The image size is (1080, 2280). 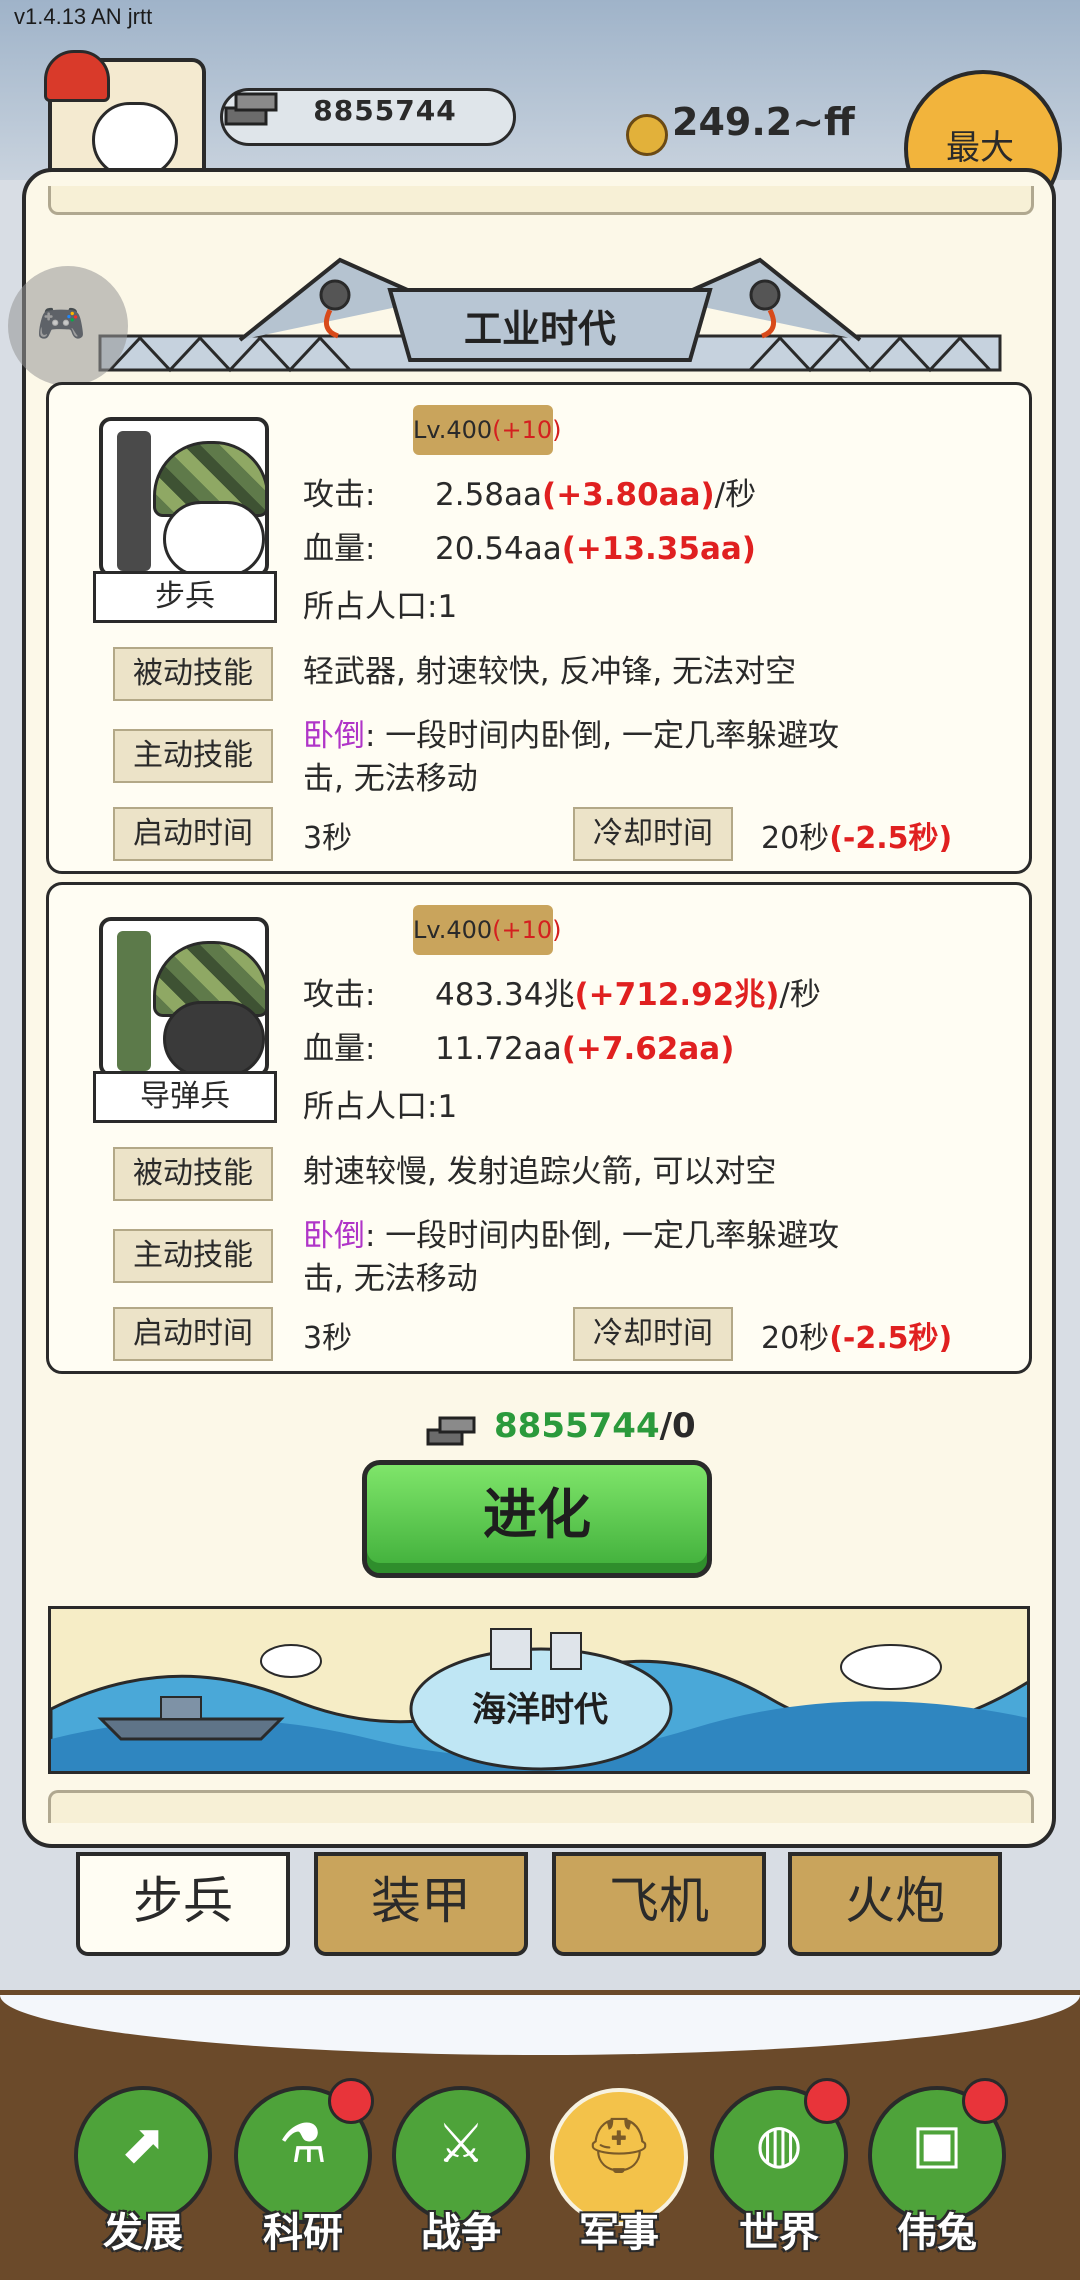 I want to click on passive-skill-text: 射速较慢, 发射追踪火箭, 可以对空, so click(x=540, y=1172).